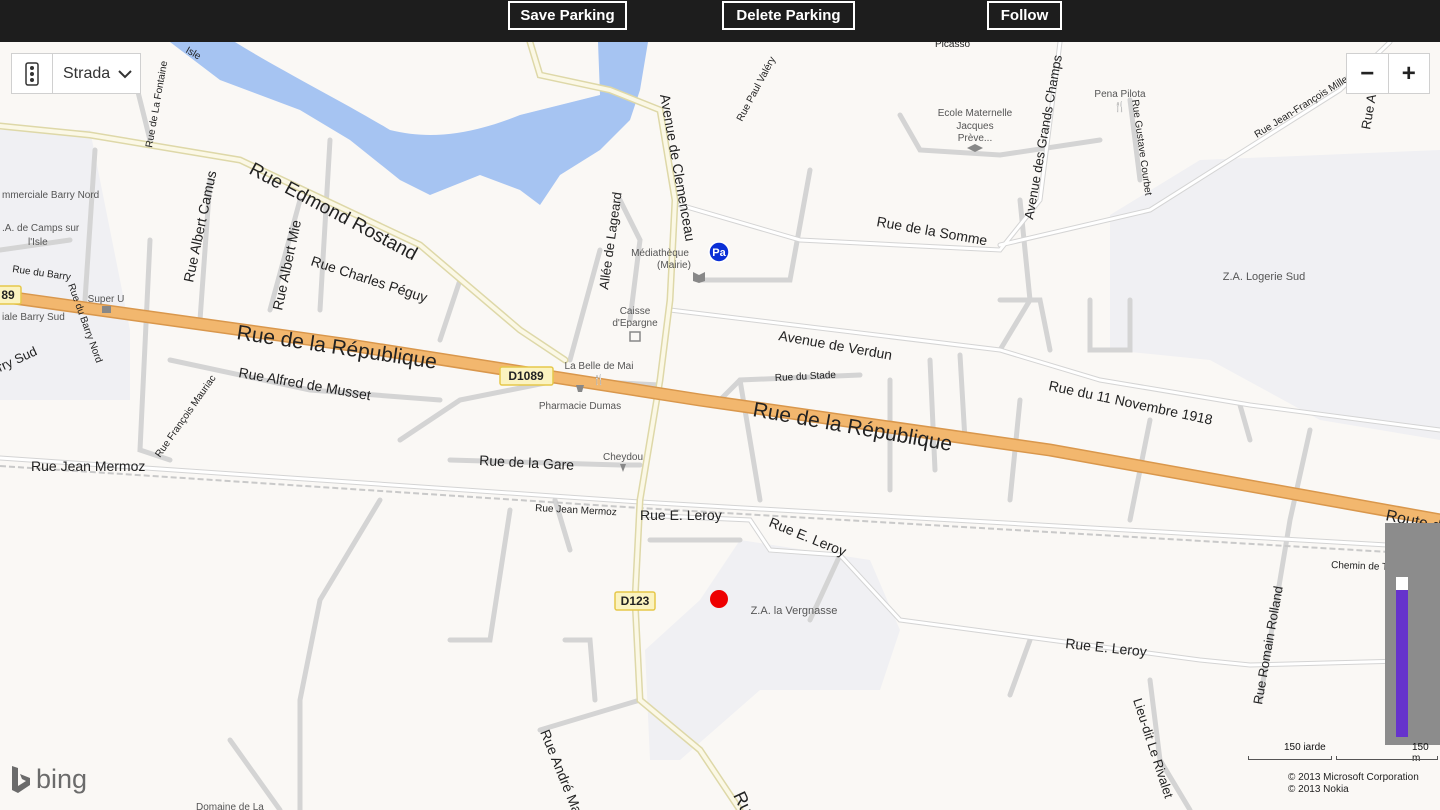 The width and height of the screenshot is (1440, 810). What do you see at coordinates (567, 768) in the screenshot?
I see `label-andre-malraux: Rue André Malraux` at bounding box center [567, 768].